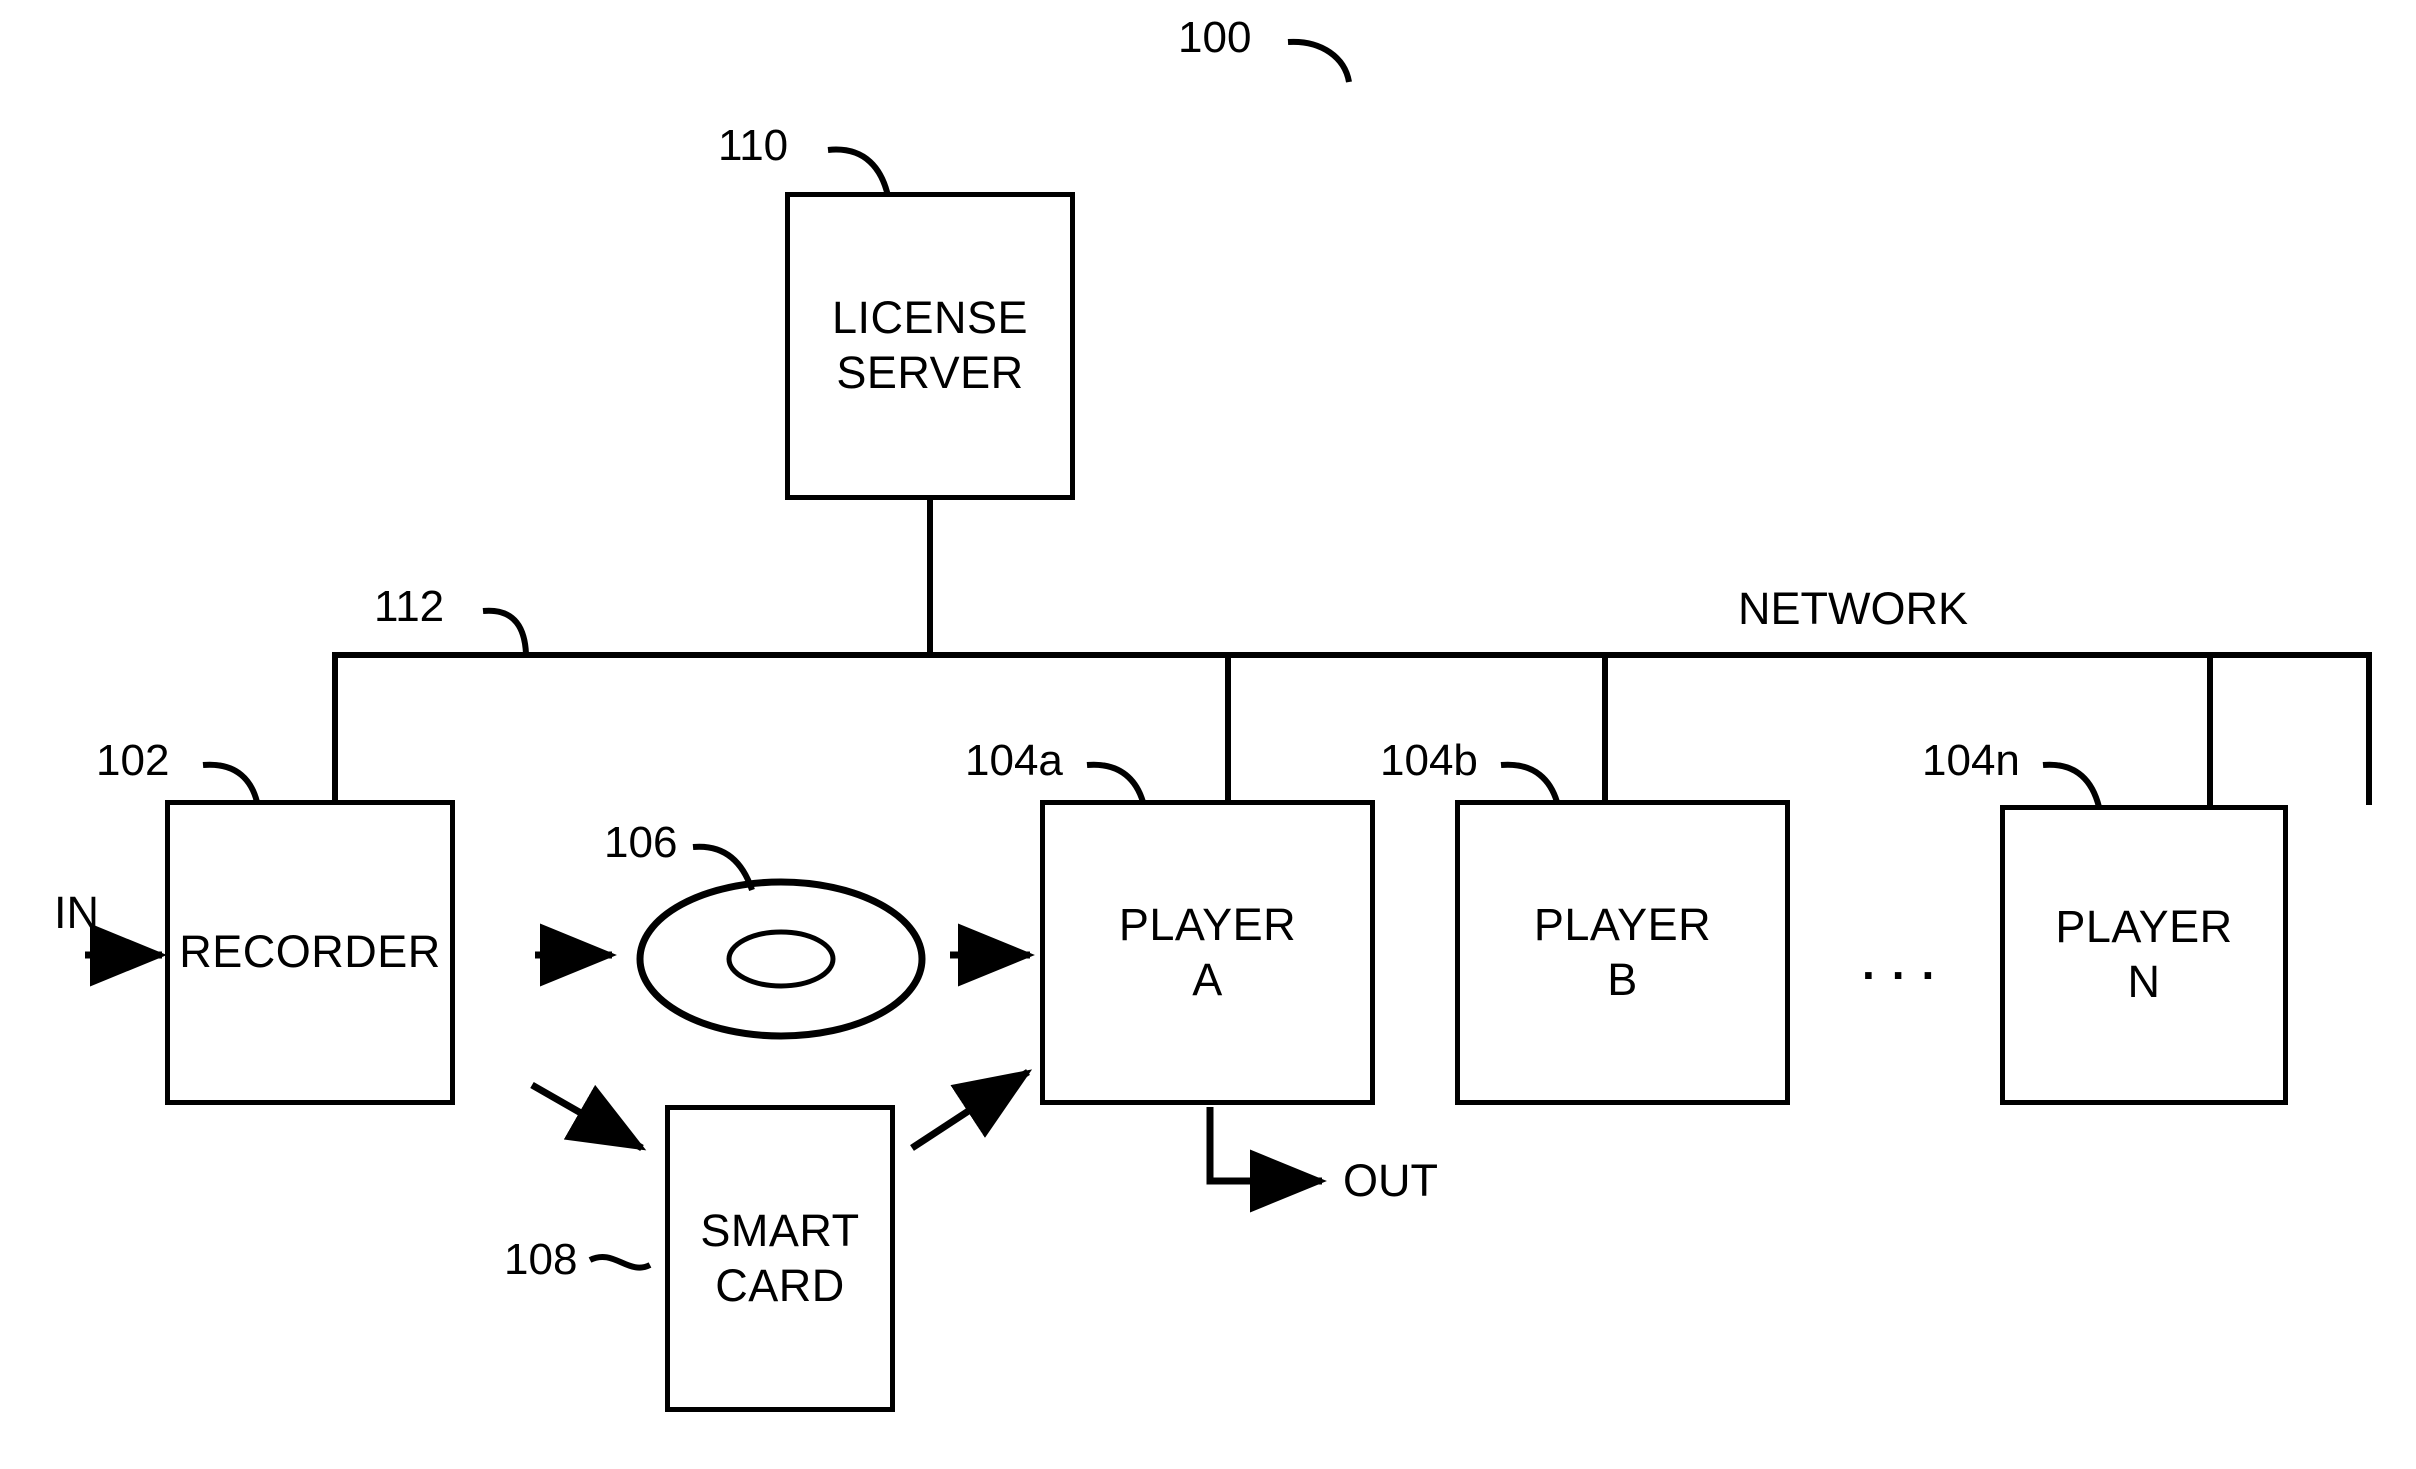 This screenshot has width=2416, height=1469. Describe the element at coordinates (781, 959) in the screenshot. I see `optical-disc-icon` at that location.